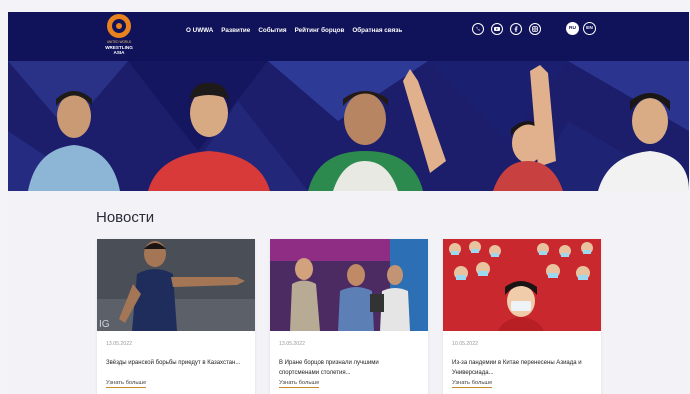 The height and width of the screenshot is (394, 690). What do you see at coordinates (176, 285) in the screenshot?
I see `news-card-image: IG` at bounding box center [176, 285].